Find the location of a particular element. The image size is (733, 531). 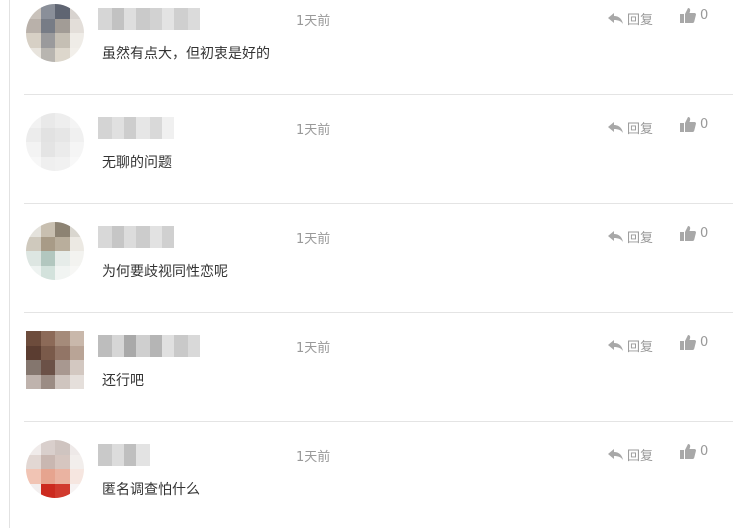

comment-text: 虽然有点大，但初衷是好的 is located at coordinates (186, 54).